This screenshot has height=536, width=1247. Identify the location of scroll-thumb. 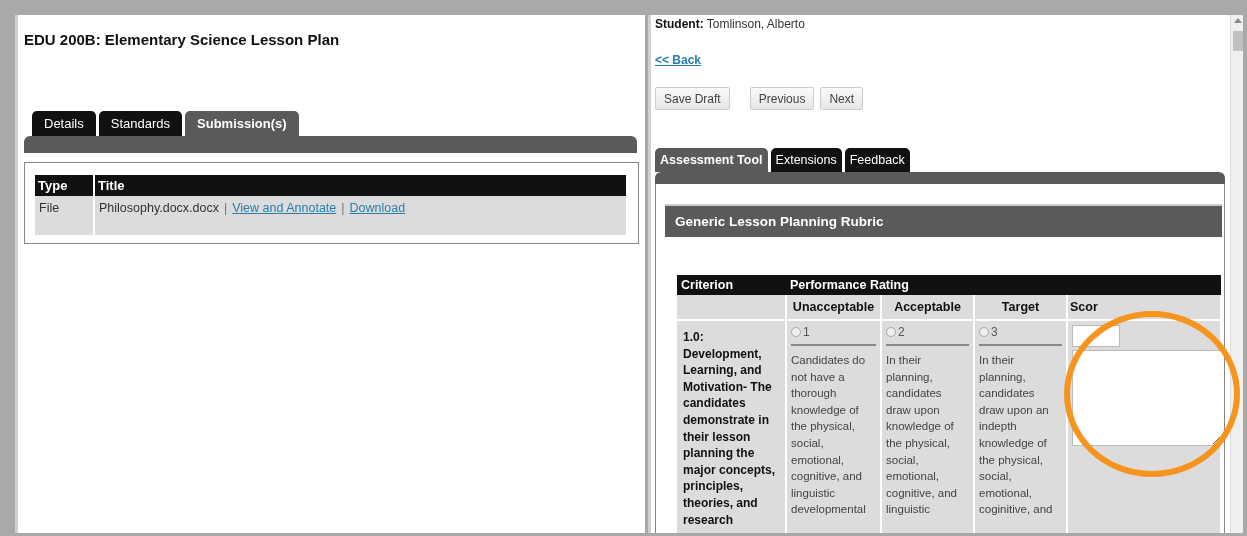
(1238, 41).